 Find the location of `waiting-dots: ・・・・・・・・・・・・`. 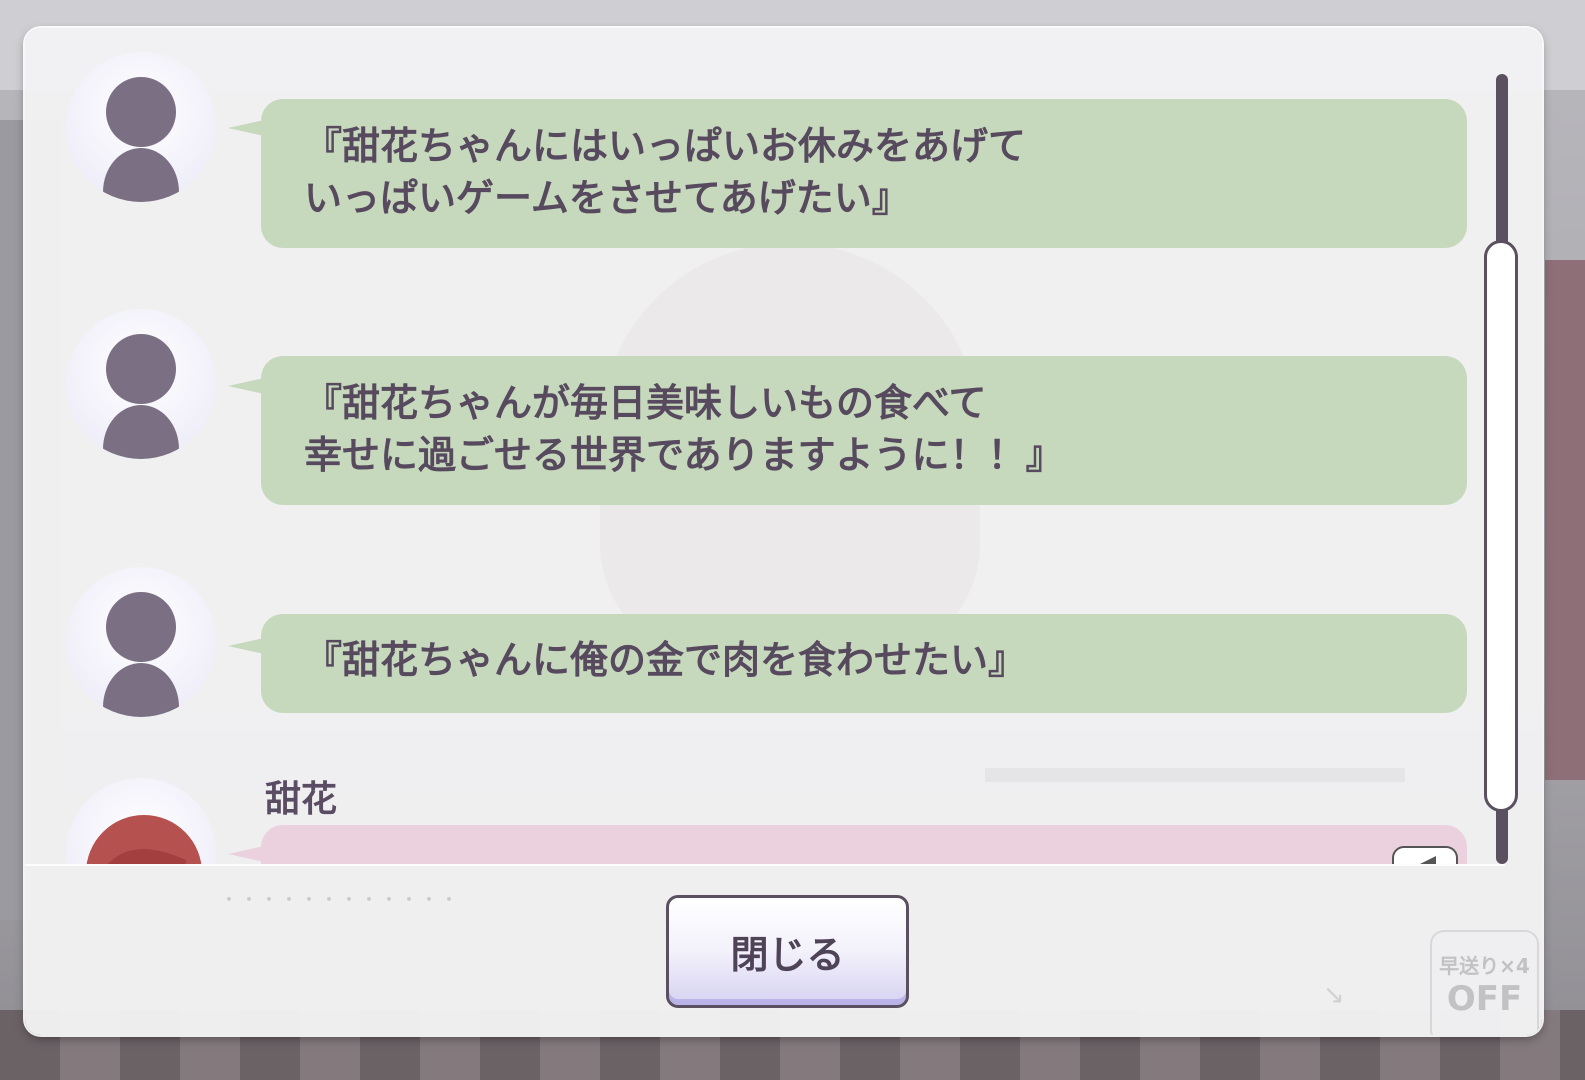

waiting-dots: ・・・・・・・・・・・・ is located at coordinates (340, 900).